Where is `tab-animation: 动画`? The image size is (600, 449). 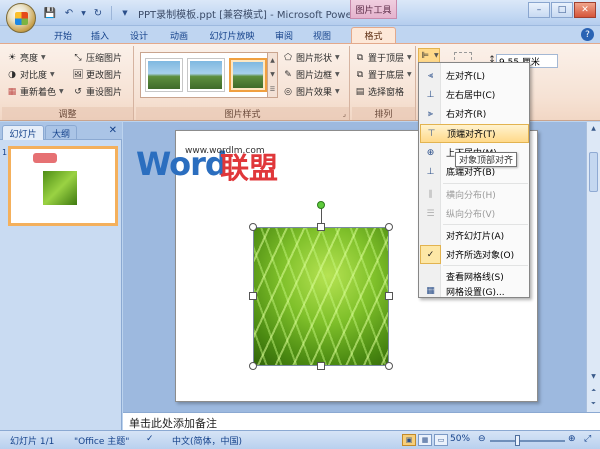
tab-animation: 动画 is located at coordinates (179, 35).